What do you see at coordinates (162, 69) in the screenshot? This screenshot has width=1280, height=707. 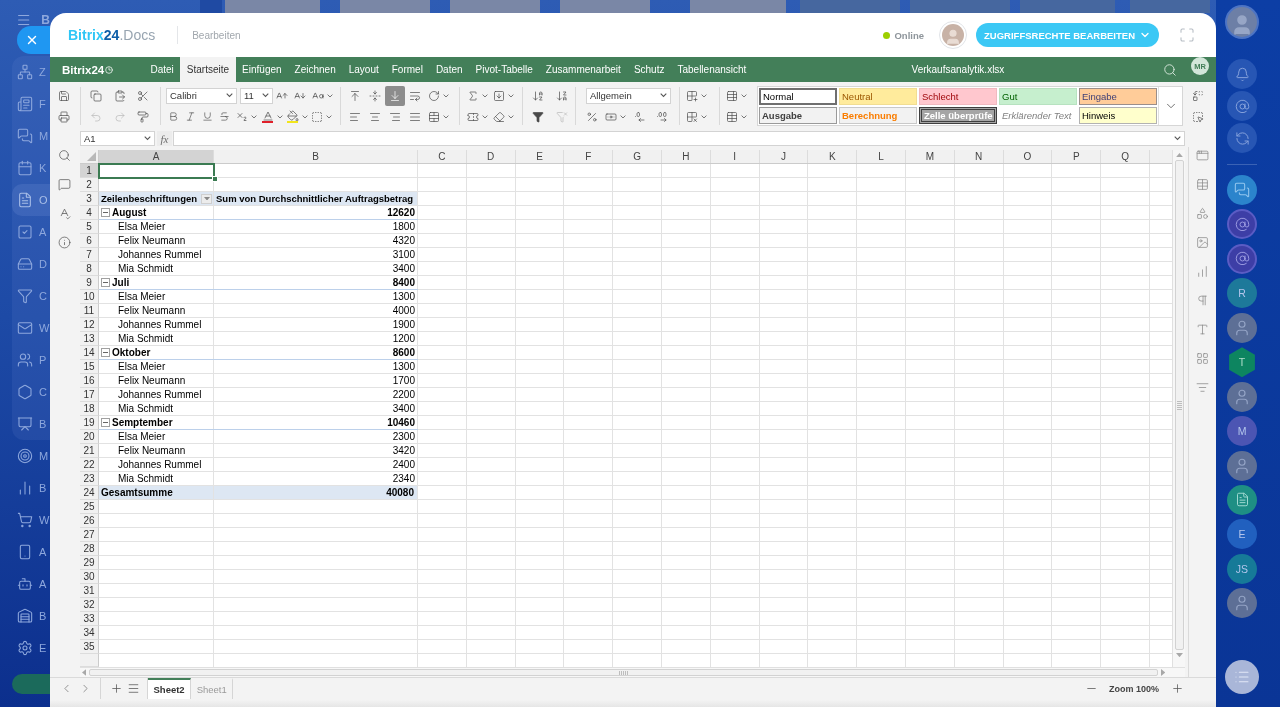 I see `menu-tab: Datei` at bounding box center [162, 69].